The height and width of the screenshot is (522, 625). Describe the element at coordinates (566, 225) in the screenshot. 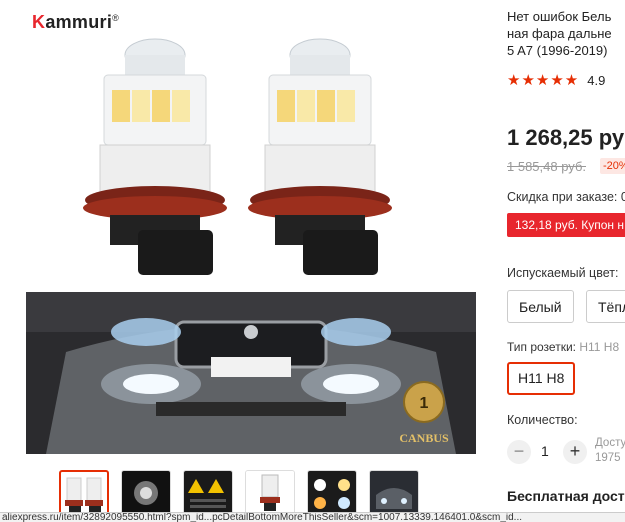

I see `coupon-button: 132,18 руб. Купон н` at that location.